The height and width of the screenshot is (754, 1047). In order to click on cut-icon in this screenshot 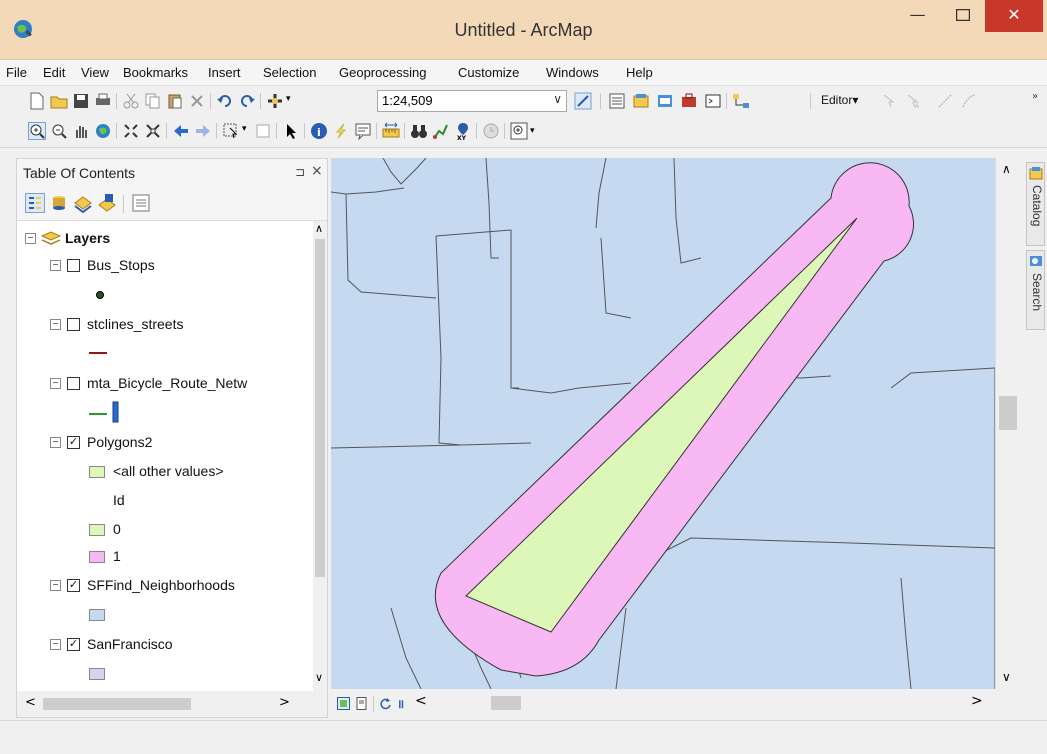, I will do `click(131, 101)`.